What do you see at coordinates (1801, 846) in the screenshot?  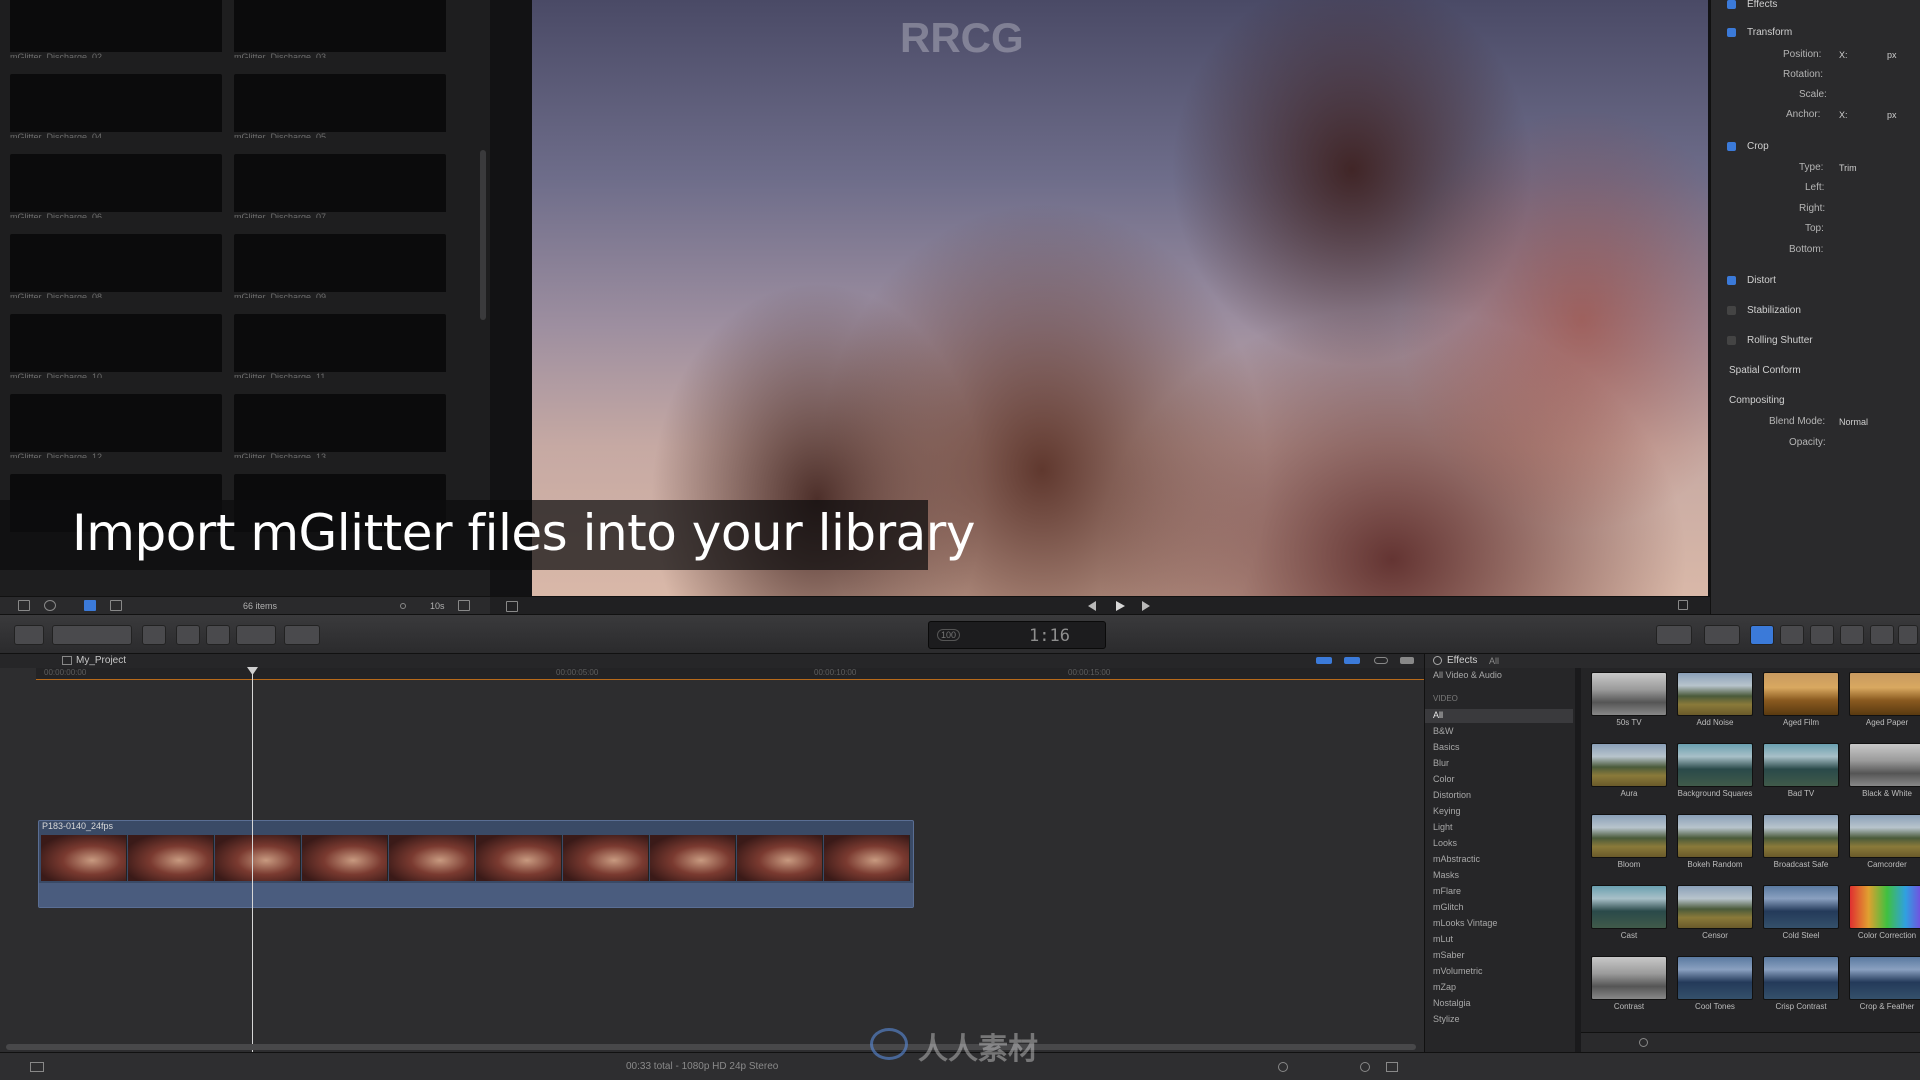 I see `effect-thumbnail: Broadcast Safe` at bounding box center [1801, 846].